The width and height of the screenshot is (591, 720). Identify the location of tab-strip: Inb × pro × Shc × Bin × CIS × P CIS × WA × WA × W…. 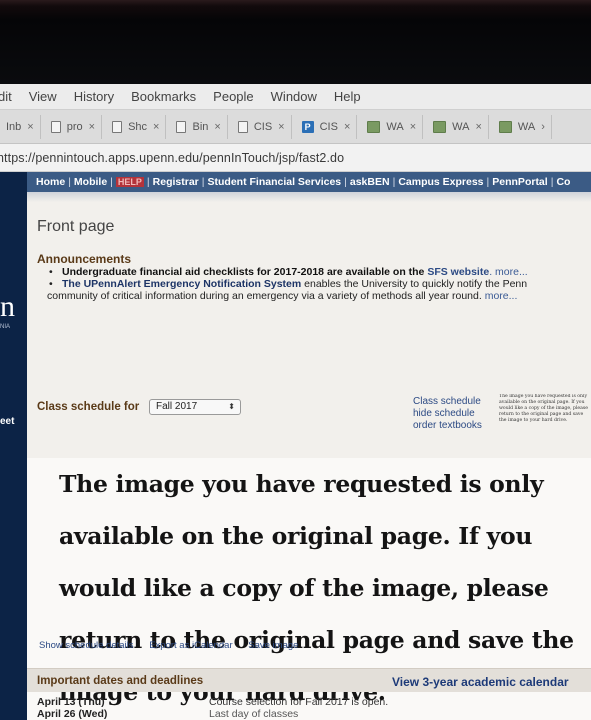
(295, 127).